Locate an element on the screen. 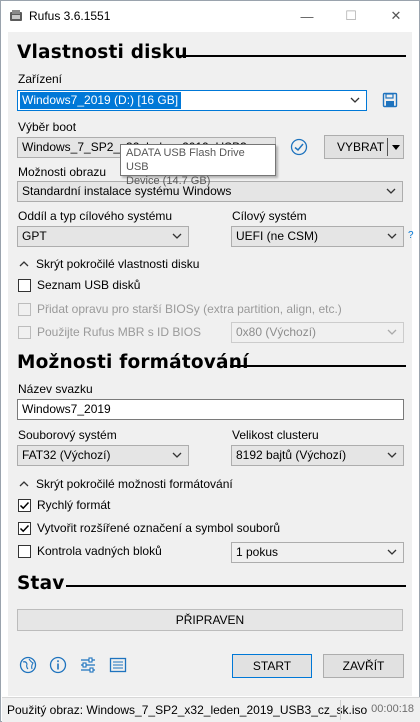  select-image-button: VYBRAT is located at coordinates (364, 147).